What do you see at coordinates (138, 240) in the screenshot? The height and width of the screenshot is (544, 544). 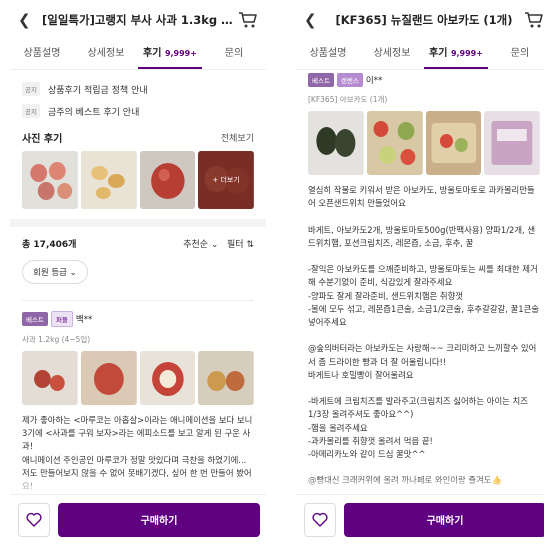 I see `review-stats: 총 17,406개 추천순 ⌄ 필터 ⇅` at bounding box center [138, 240].